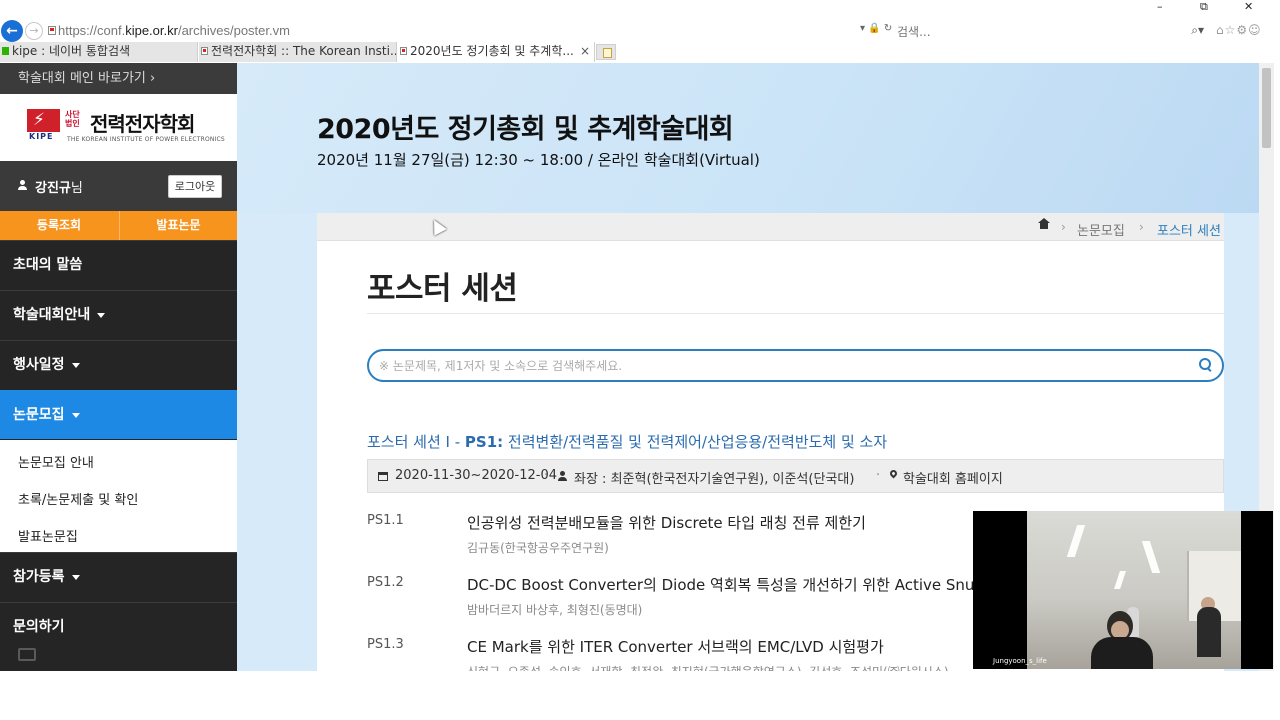 This screenshot has width=1280, height=720. I want to click on nav-schedule: 행사일정, so click(118, 364).